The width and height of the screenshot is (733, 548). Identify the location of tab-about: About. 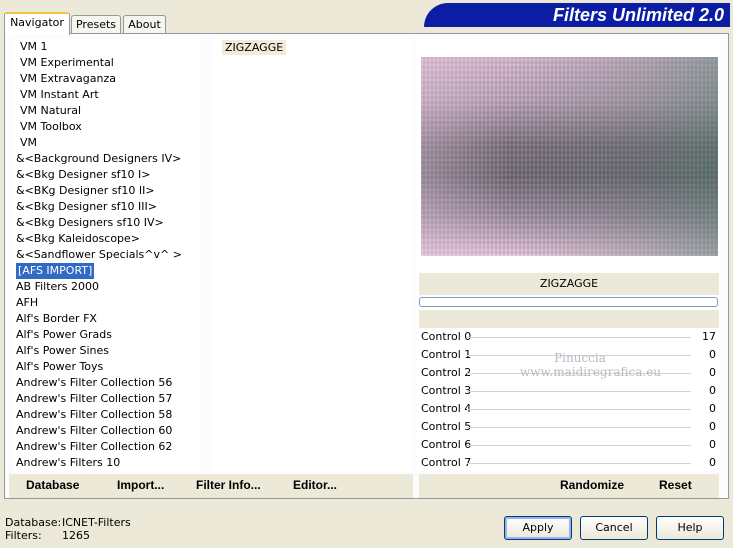
(144, 25).